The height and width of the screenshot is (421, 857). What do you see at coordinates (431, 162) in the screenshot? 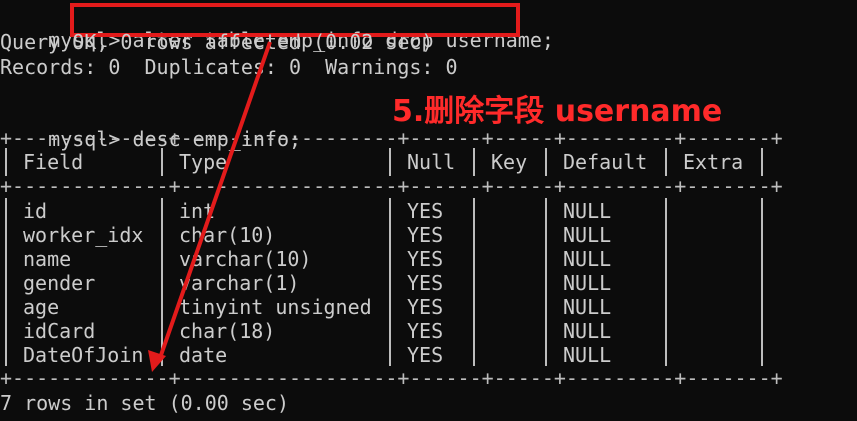
I see `header-null: Null` at bounding box center [431, 162].